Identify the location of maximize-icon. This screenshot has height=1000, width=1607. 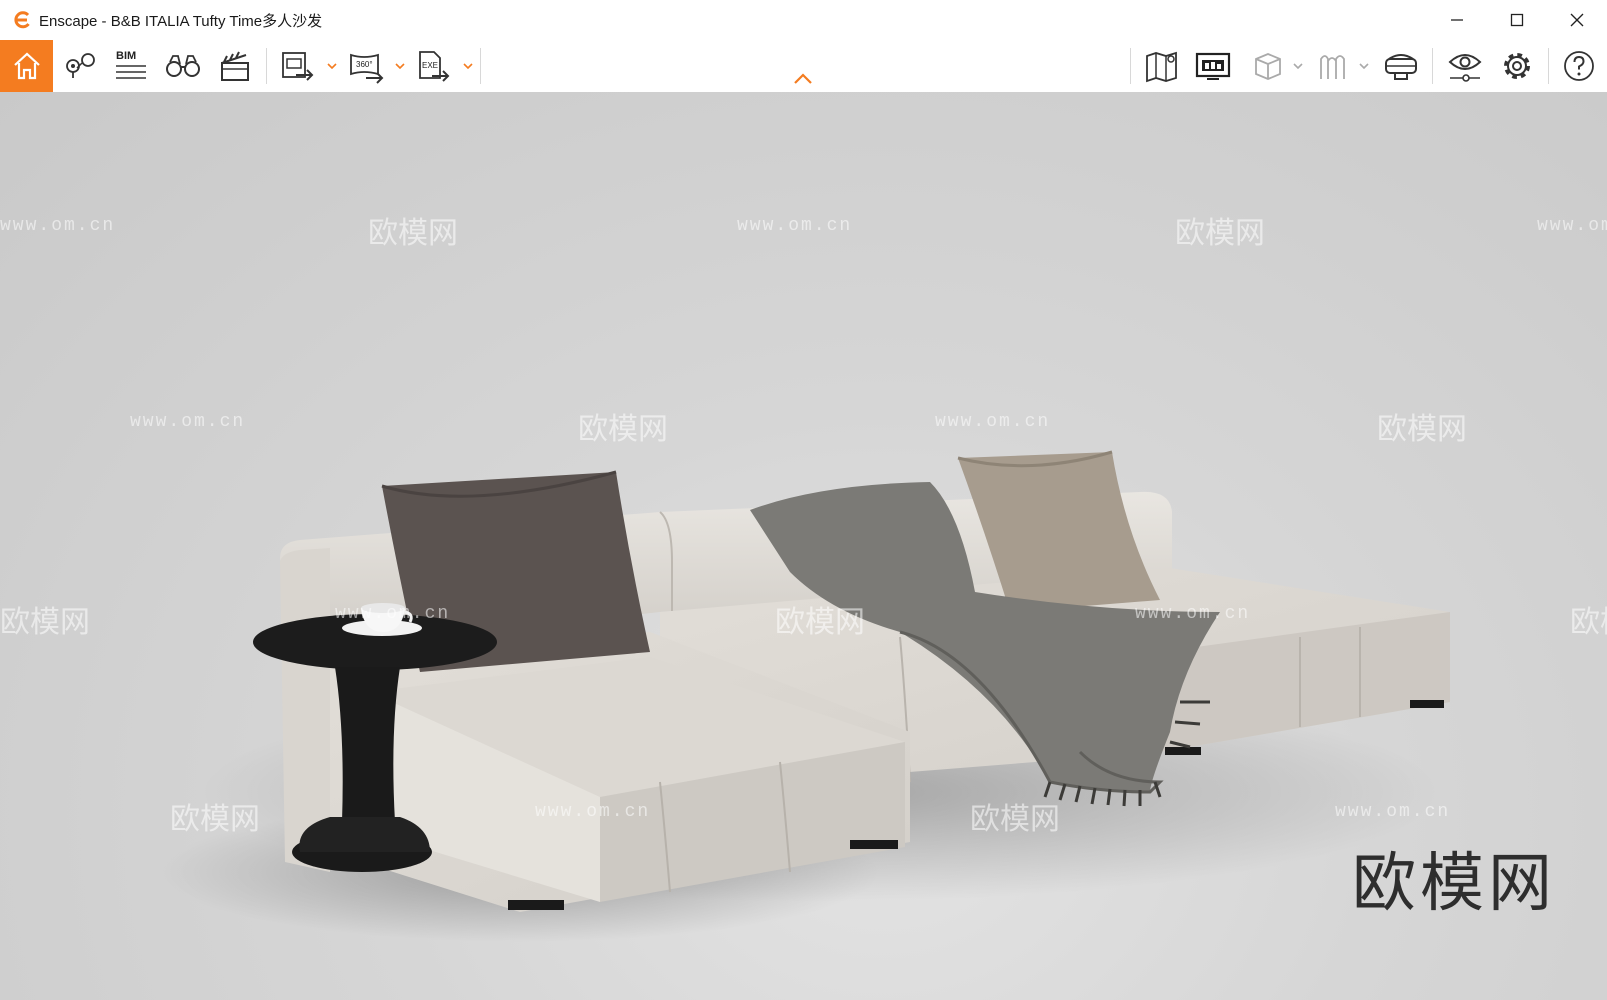
(1517, 20).